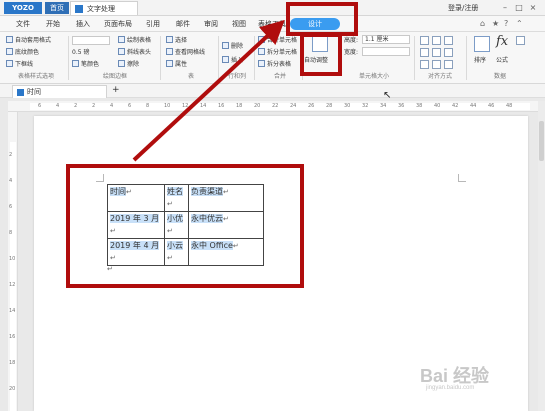 This screenshot has height=411, width=545. Describe the element at coordinates (208, 90) in the screenshot. I see `annotation-arrow-icon` at that location.